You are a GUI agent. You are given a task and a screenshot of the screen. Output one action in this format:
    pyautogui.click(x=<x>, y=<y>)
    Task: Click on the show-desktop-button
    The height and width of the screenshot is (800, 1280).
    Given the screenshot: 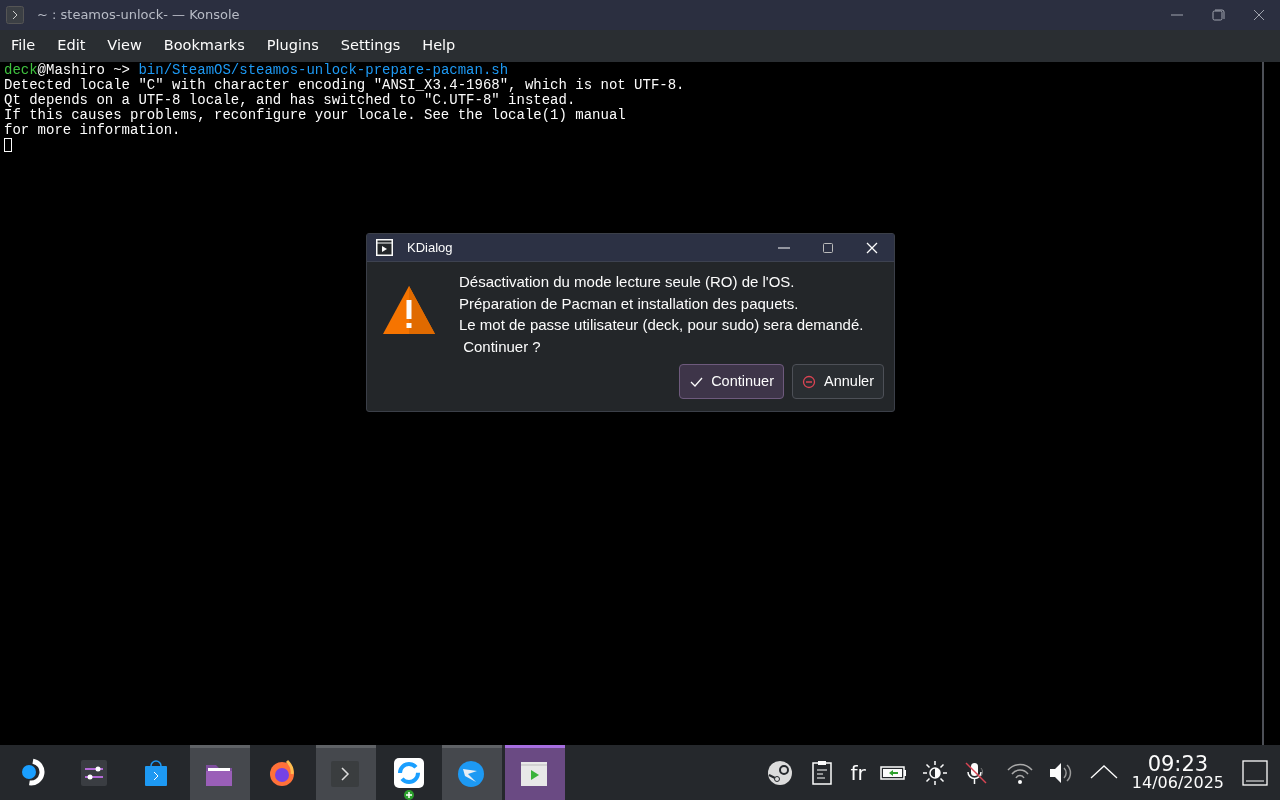 What is the action you would take?
    pyautogui.click(x=1255, y=772)
    